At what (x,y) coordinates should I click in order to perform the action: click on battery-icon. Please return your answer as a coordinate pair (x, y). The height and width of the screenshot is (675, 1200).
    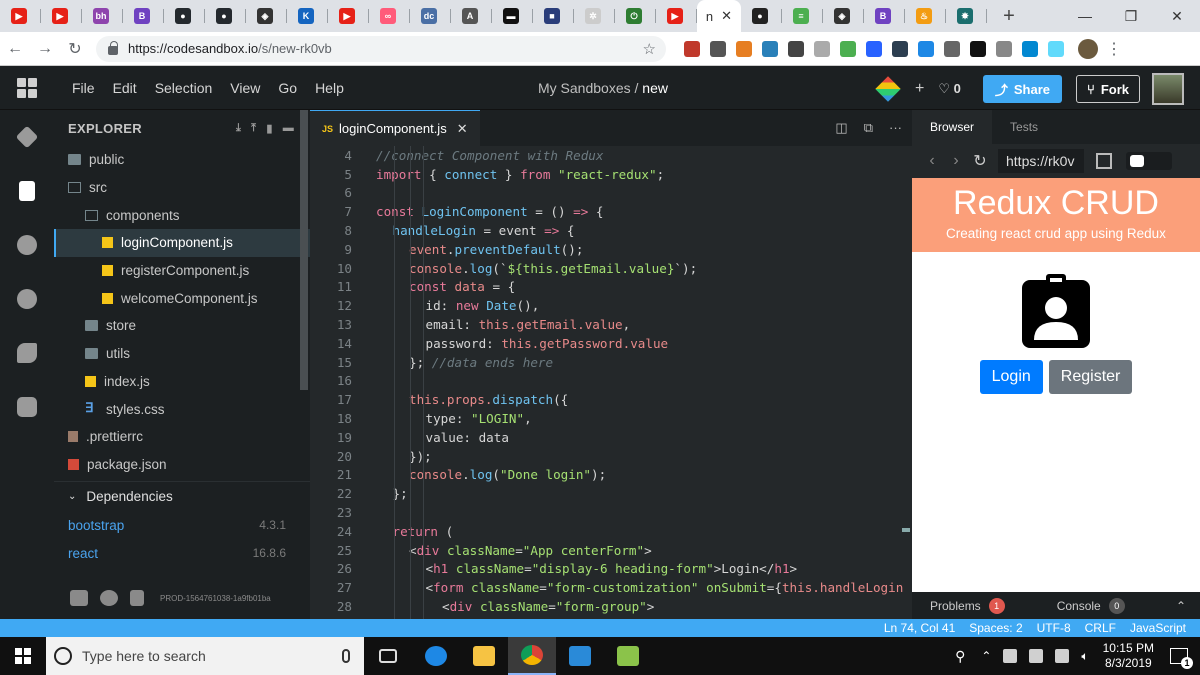
    Looking at the image, I should click on (1010, 656).